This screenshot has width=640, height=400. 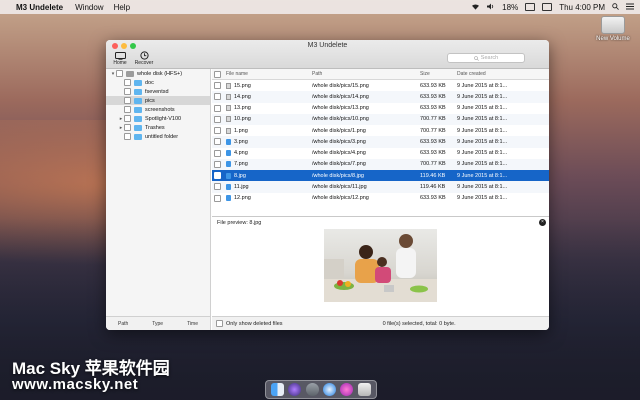 I want to click on keyboard-input-icon, so click(x=547, y=7).